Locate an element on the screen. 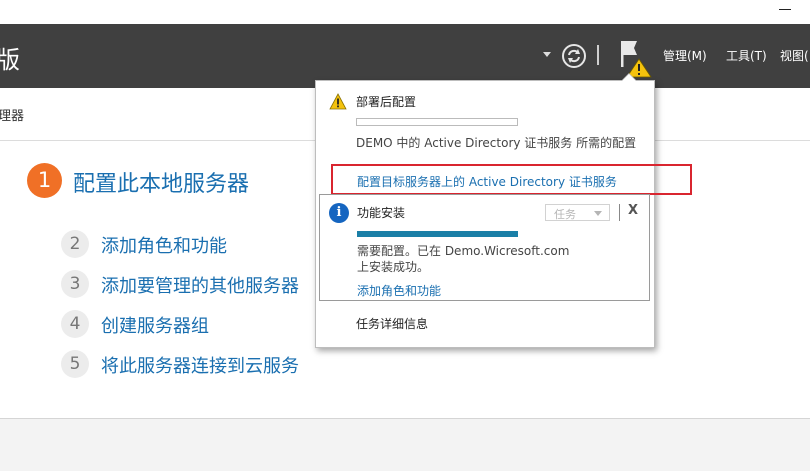  header-bar: 版 管理(M) 工具(T) 视图( is located at coordinates (405, 56).